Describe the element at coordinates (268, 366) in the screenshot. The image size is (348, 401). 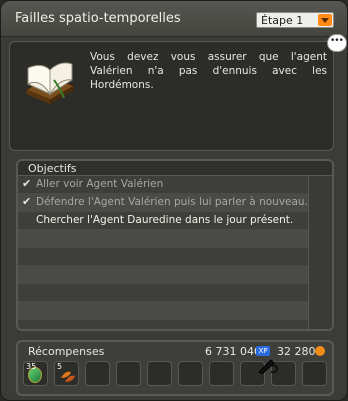
I see `mouse-cursor-icon` at that location.